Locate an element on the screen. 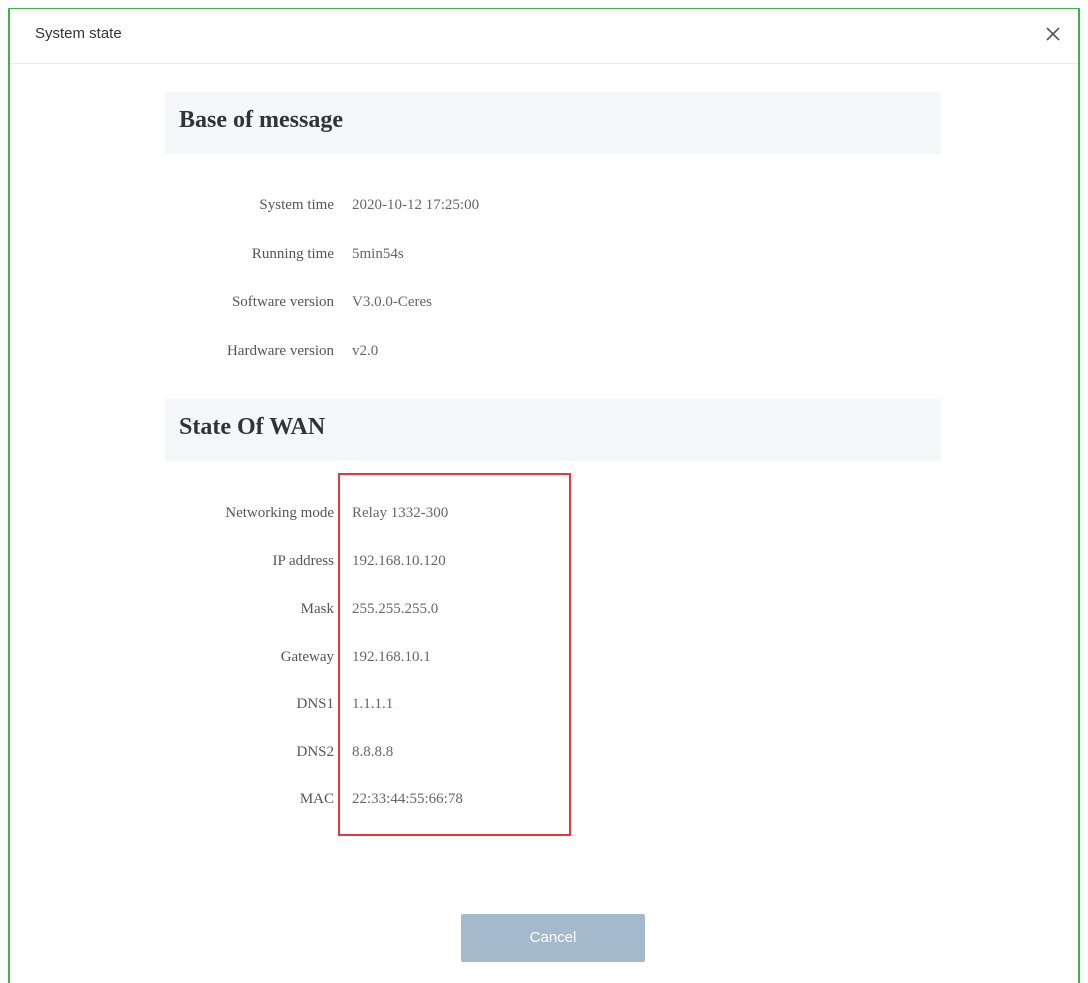 This screenshot has height=983, width=1088. close-button is located at coordinates (1053, 34).